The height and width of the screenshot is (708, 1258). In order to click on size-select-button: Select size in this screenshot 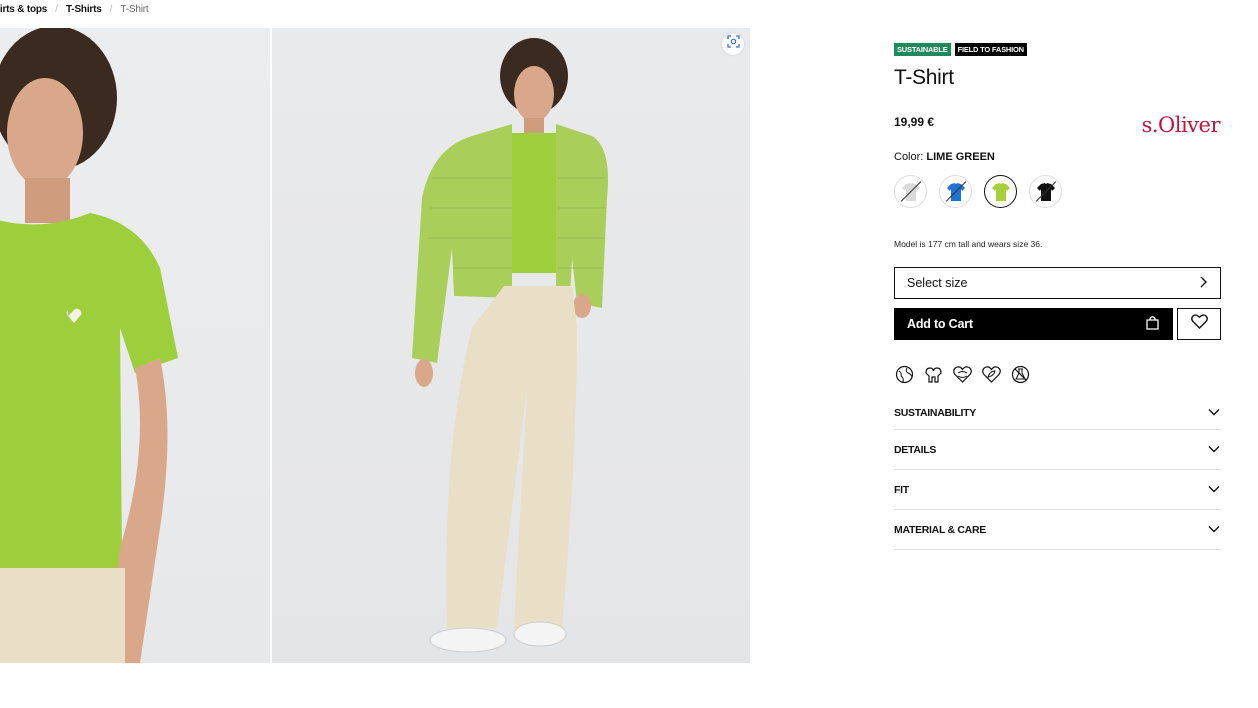, I will do `click(1057, 283)`.